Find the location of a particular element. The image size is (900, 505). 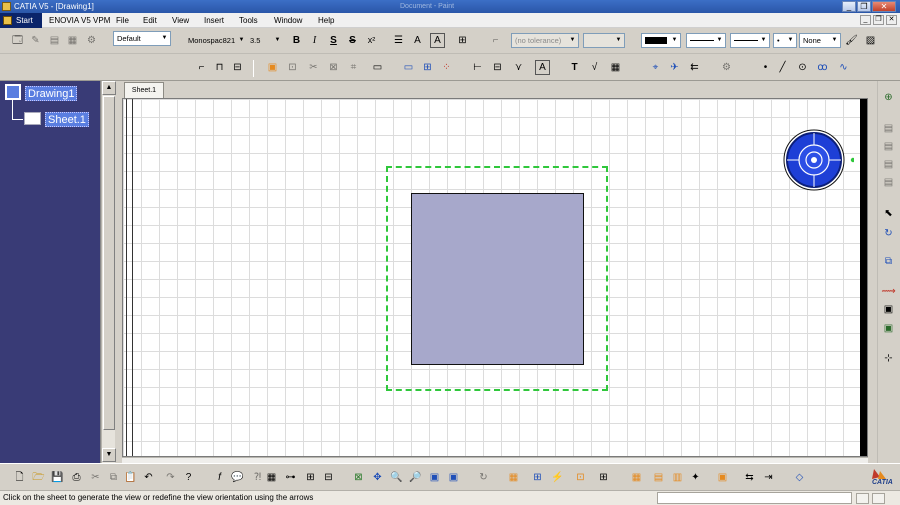

tolerance-select: (no tolerance) ▼ is located at coordinates (545, 40).